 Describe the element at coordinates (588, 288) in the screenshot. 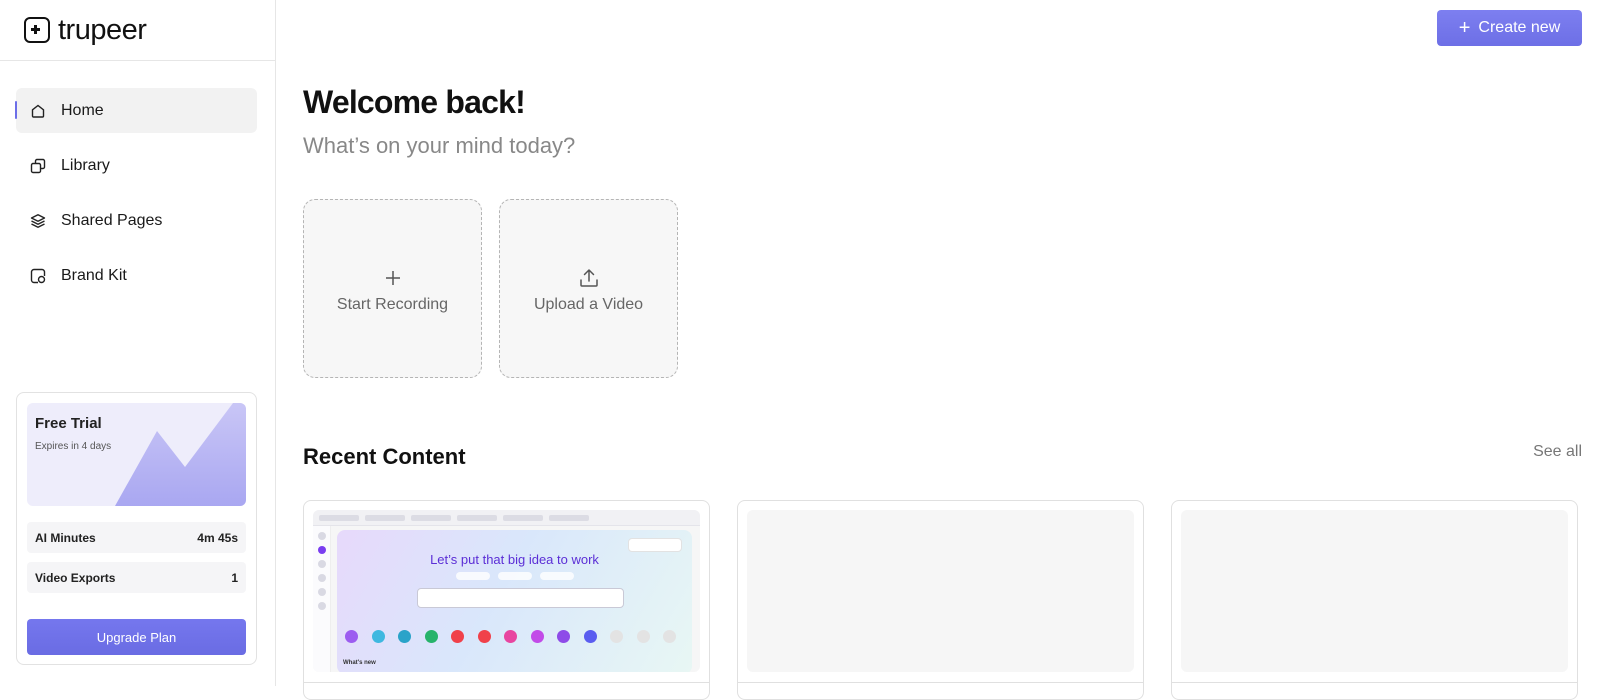

I see `upload-video-button: Upload a Video` at that location.